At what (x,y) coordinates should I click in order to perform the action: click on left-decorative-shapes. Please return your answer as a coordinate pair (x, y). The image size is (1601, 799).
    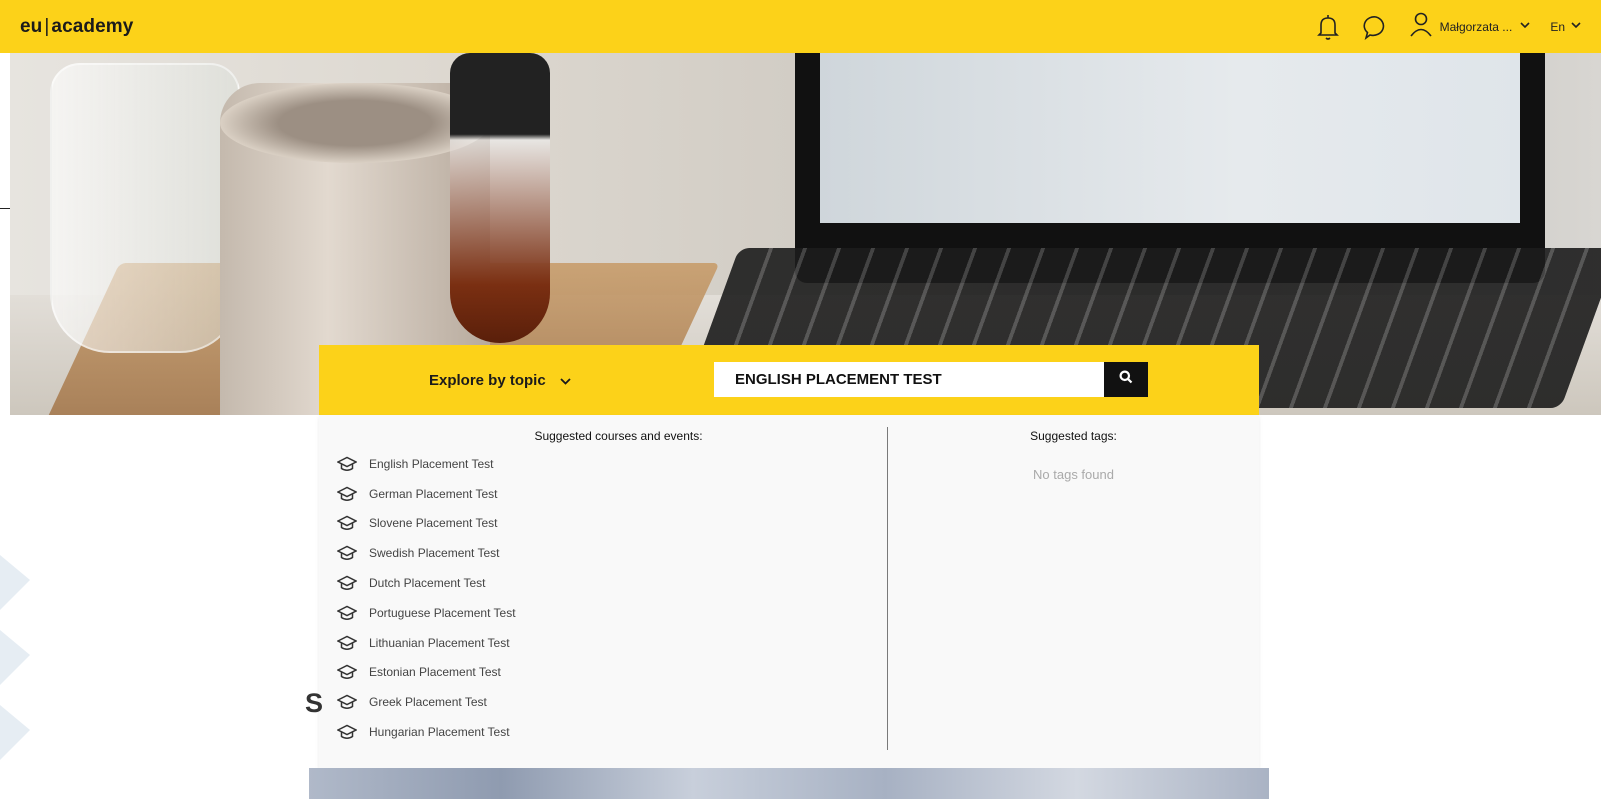
    Looking at the image, I should click on (15, 657).